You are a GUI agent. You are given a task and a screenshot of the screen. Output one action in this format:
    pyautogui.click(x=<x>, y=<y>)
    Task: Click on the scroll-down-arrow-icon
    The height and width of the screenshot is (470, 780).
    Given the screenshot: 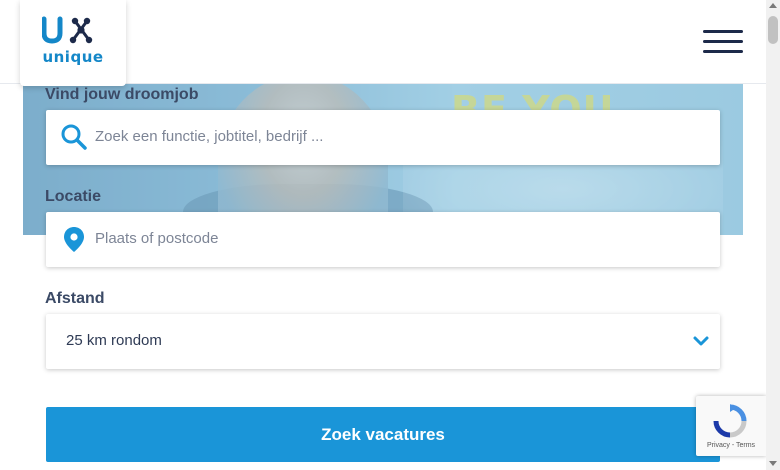 What is the action you would take?
    pyautogui.click(x=773, y=463)
    